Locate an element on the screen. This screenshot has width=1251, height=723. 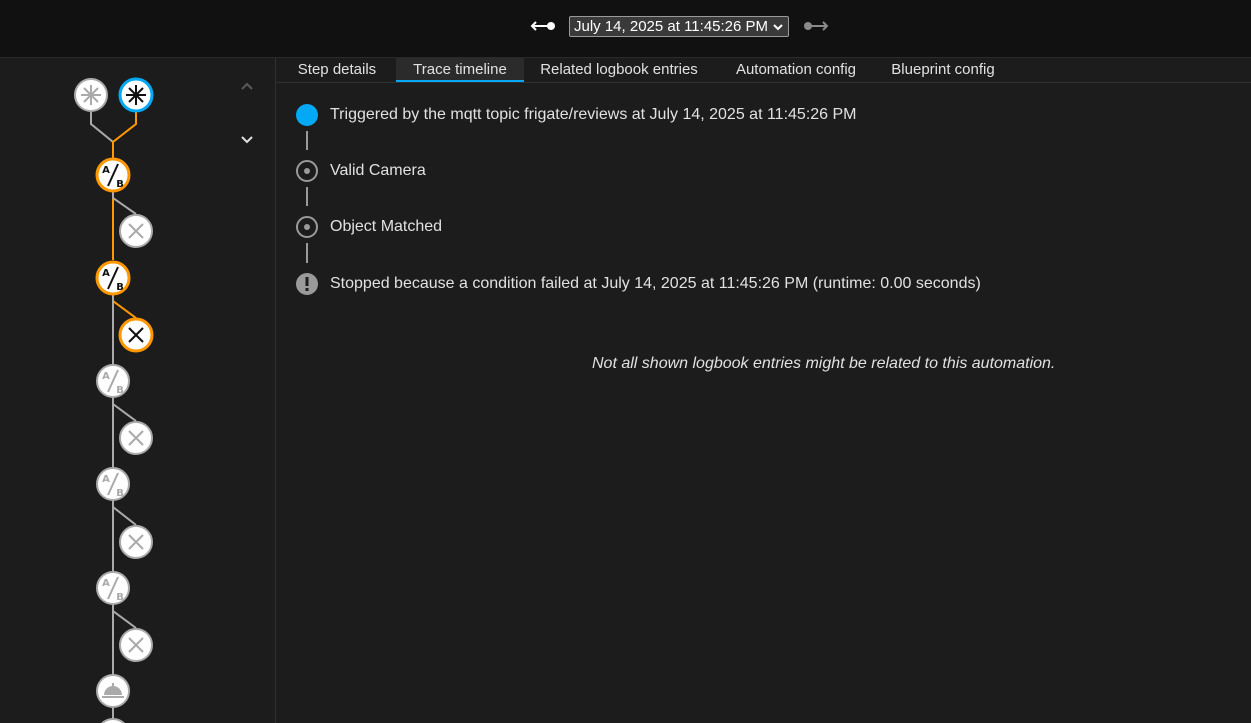
trigger-node-active is located at coordinates (136, 95).